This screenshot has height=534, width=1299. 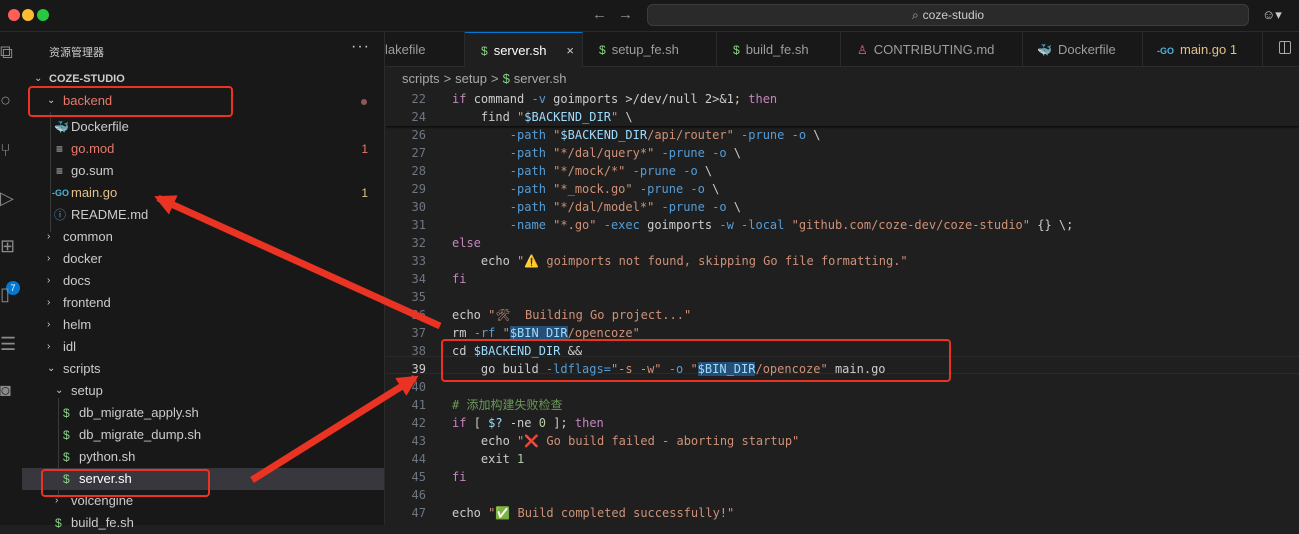 I want to click on command-center-search: ⌕ coze-studio, so click(x=948, y=15).